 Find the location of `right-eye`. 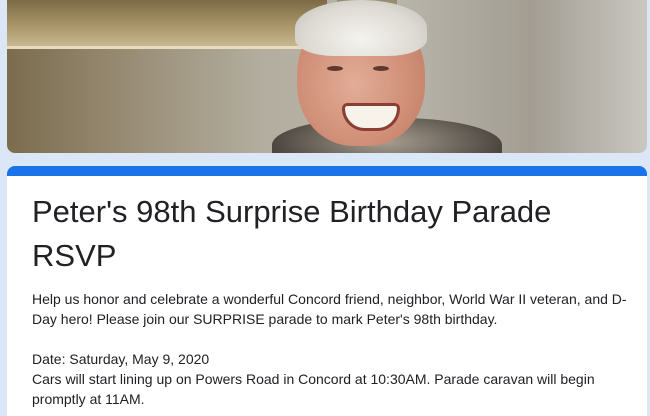

right-eye is located at coordinates (381, 68).